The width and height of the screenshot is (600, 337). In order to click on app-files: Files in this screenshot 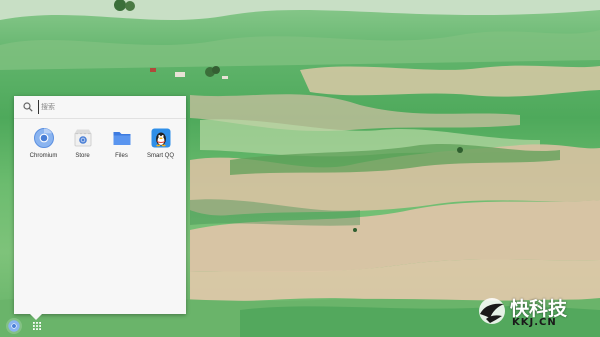, I will do `click(121, 143)`.